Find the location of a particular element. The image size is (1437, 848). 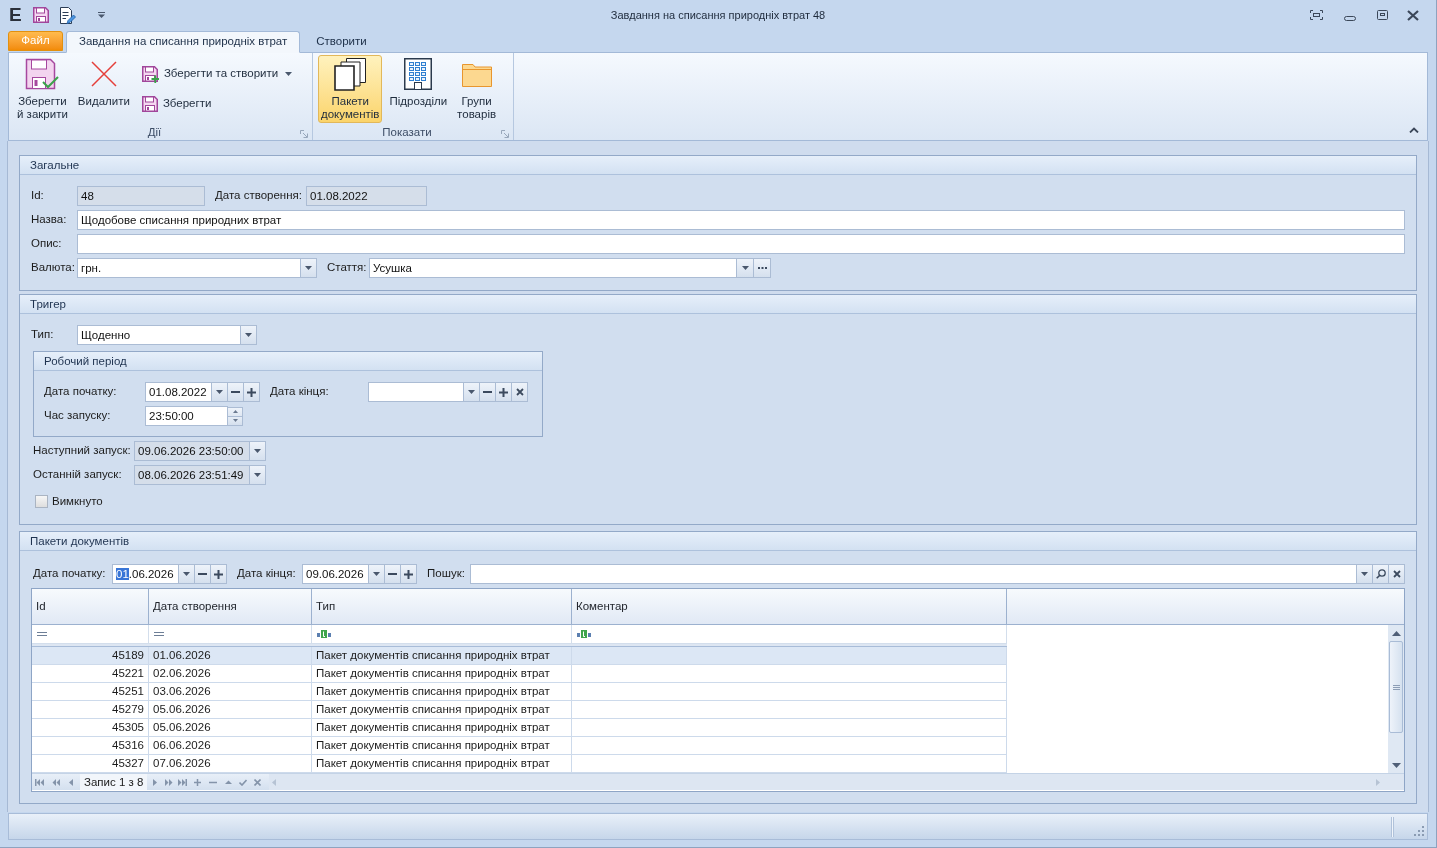

check-icon is located at coordinates (243, 782).